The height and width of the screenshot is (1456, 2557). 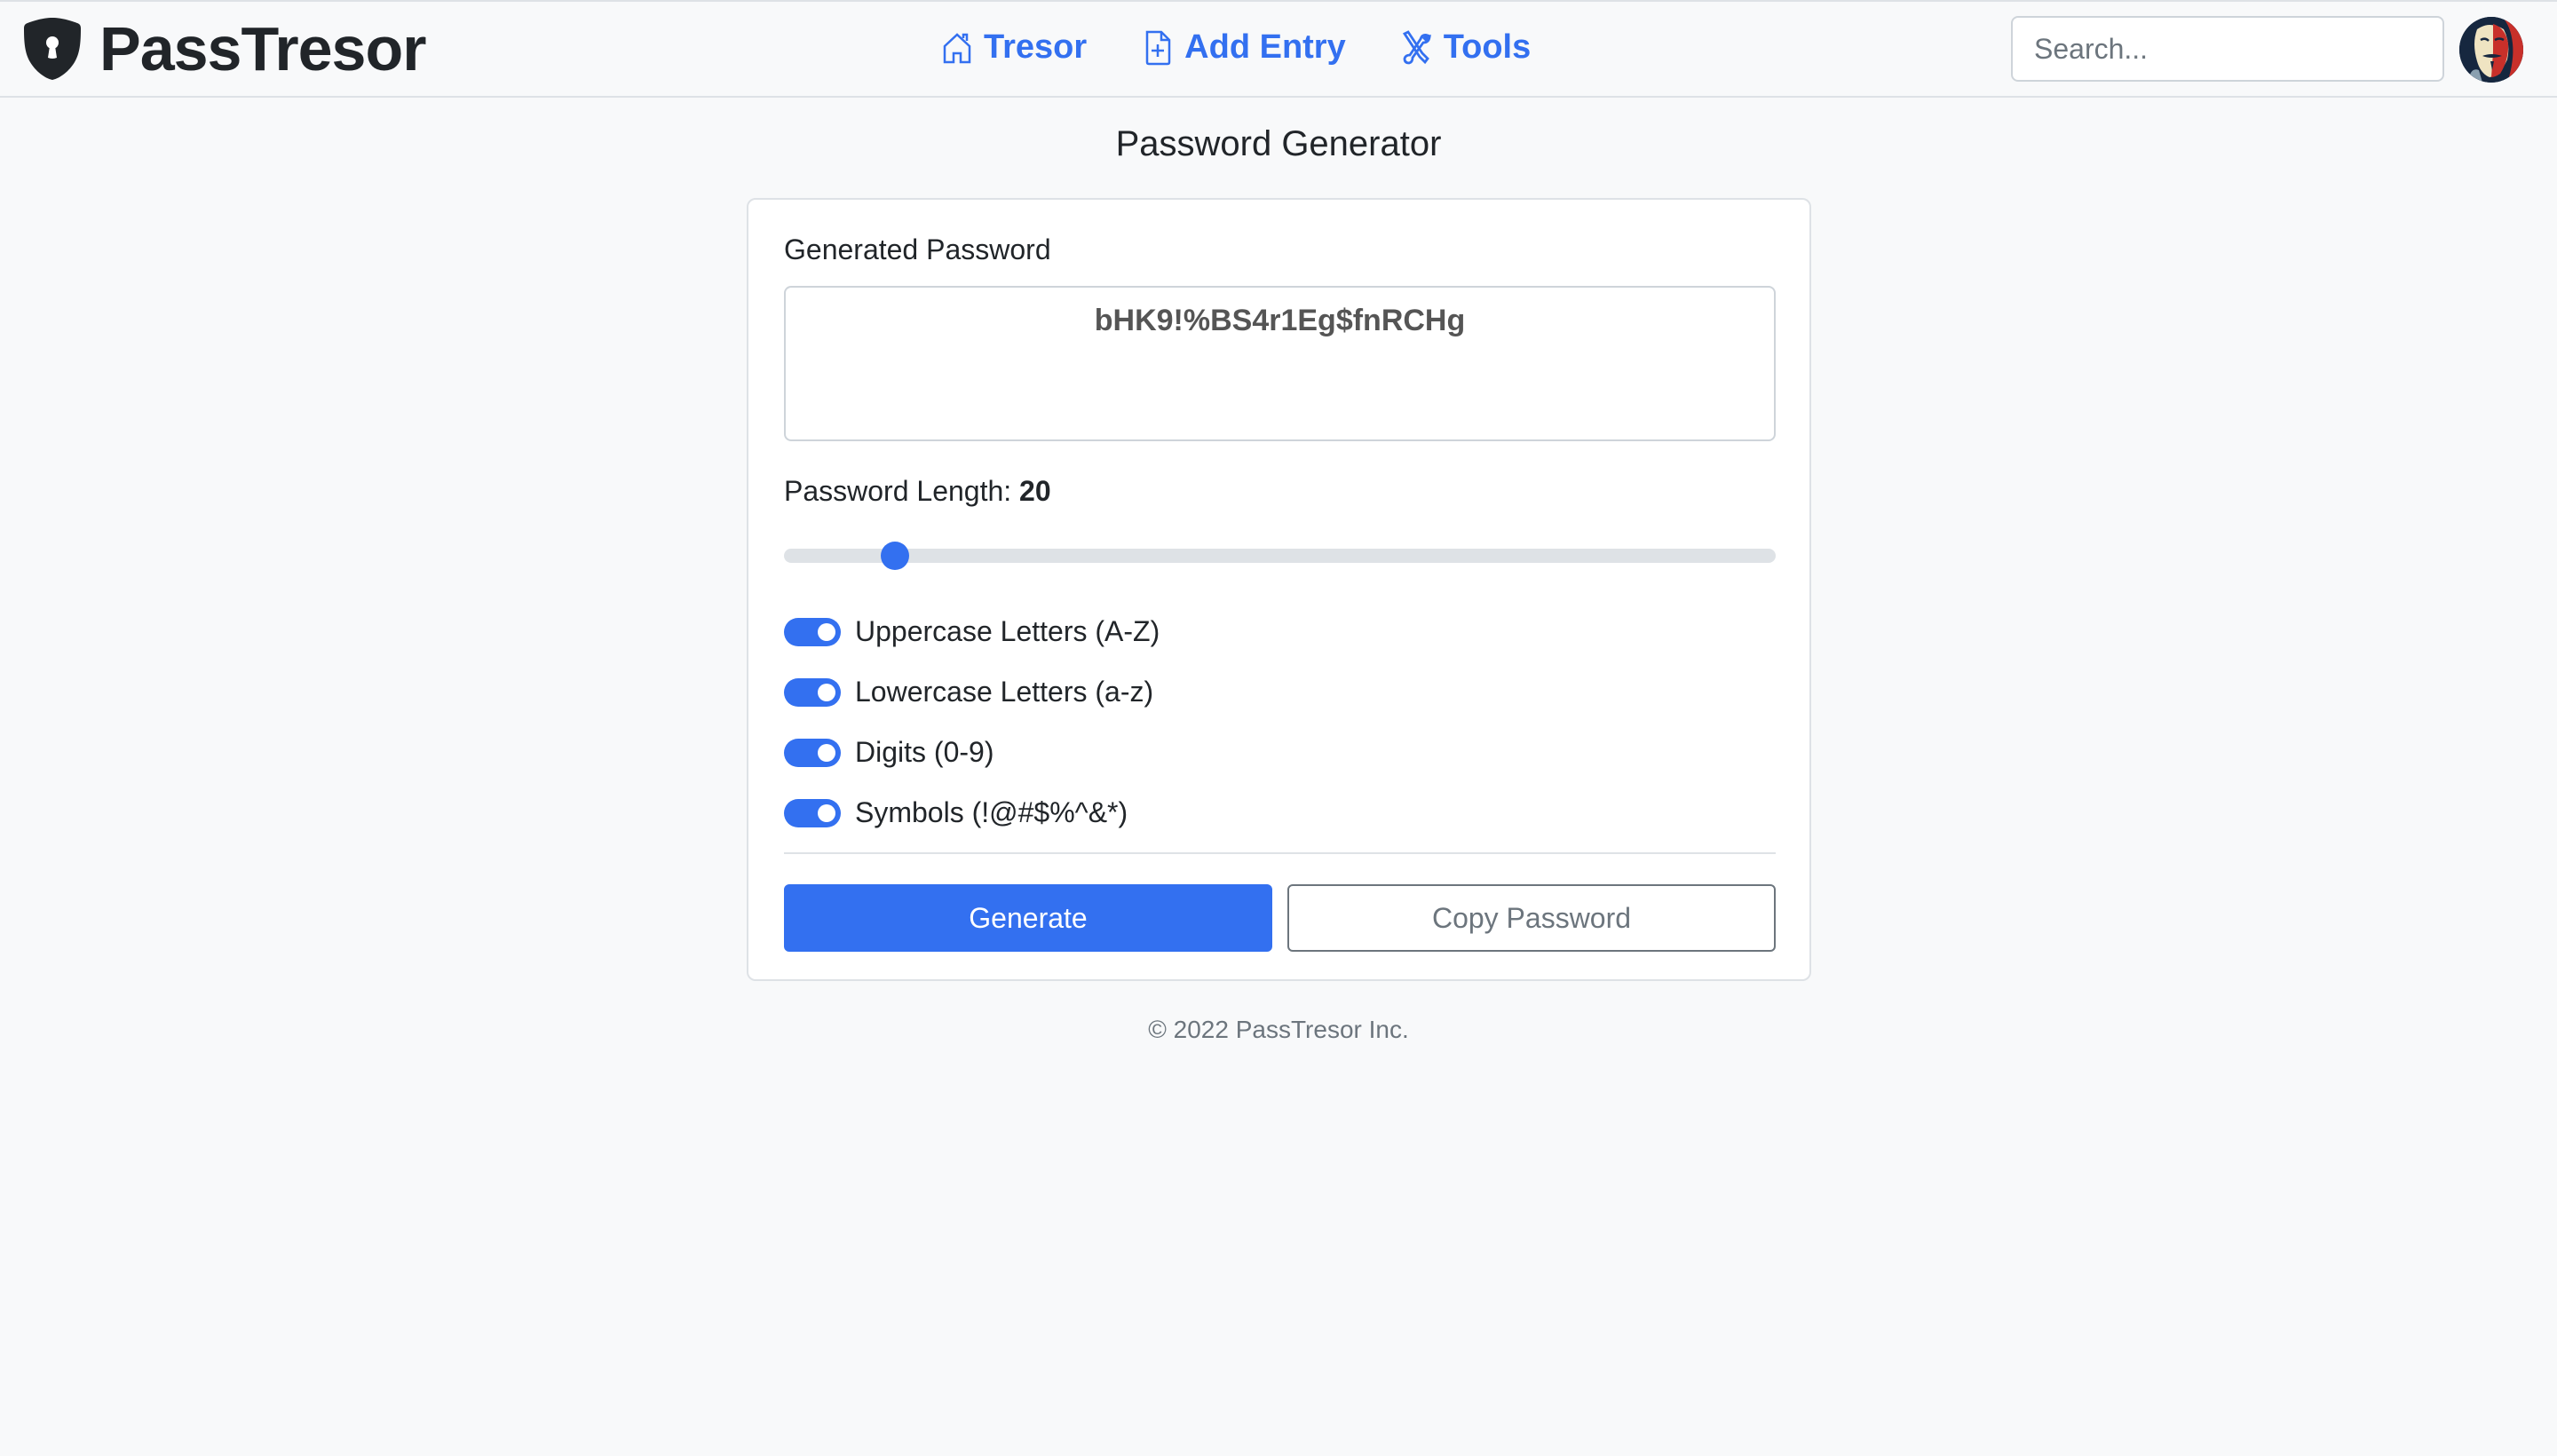 I want to click on tools-icon, so click(x=1416, y=46).